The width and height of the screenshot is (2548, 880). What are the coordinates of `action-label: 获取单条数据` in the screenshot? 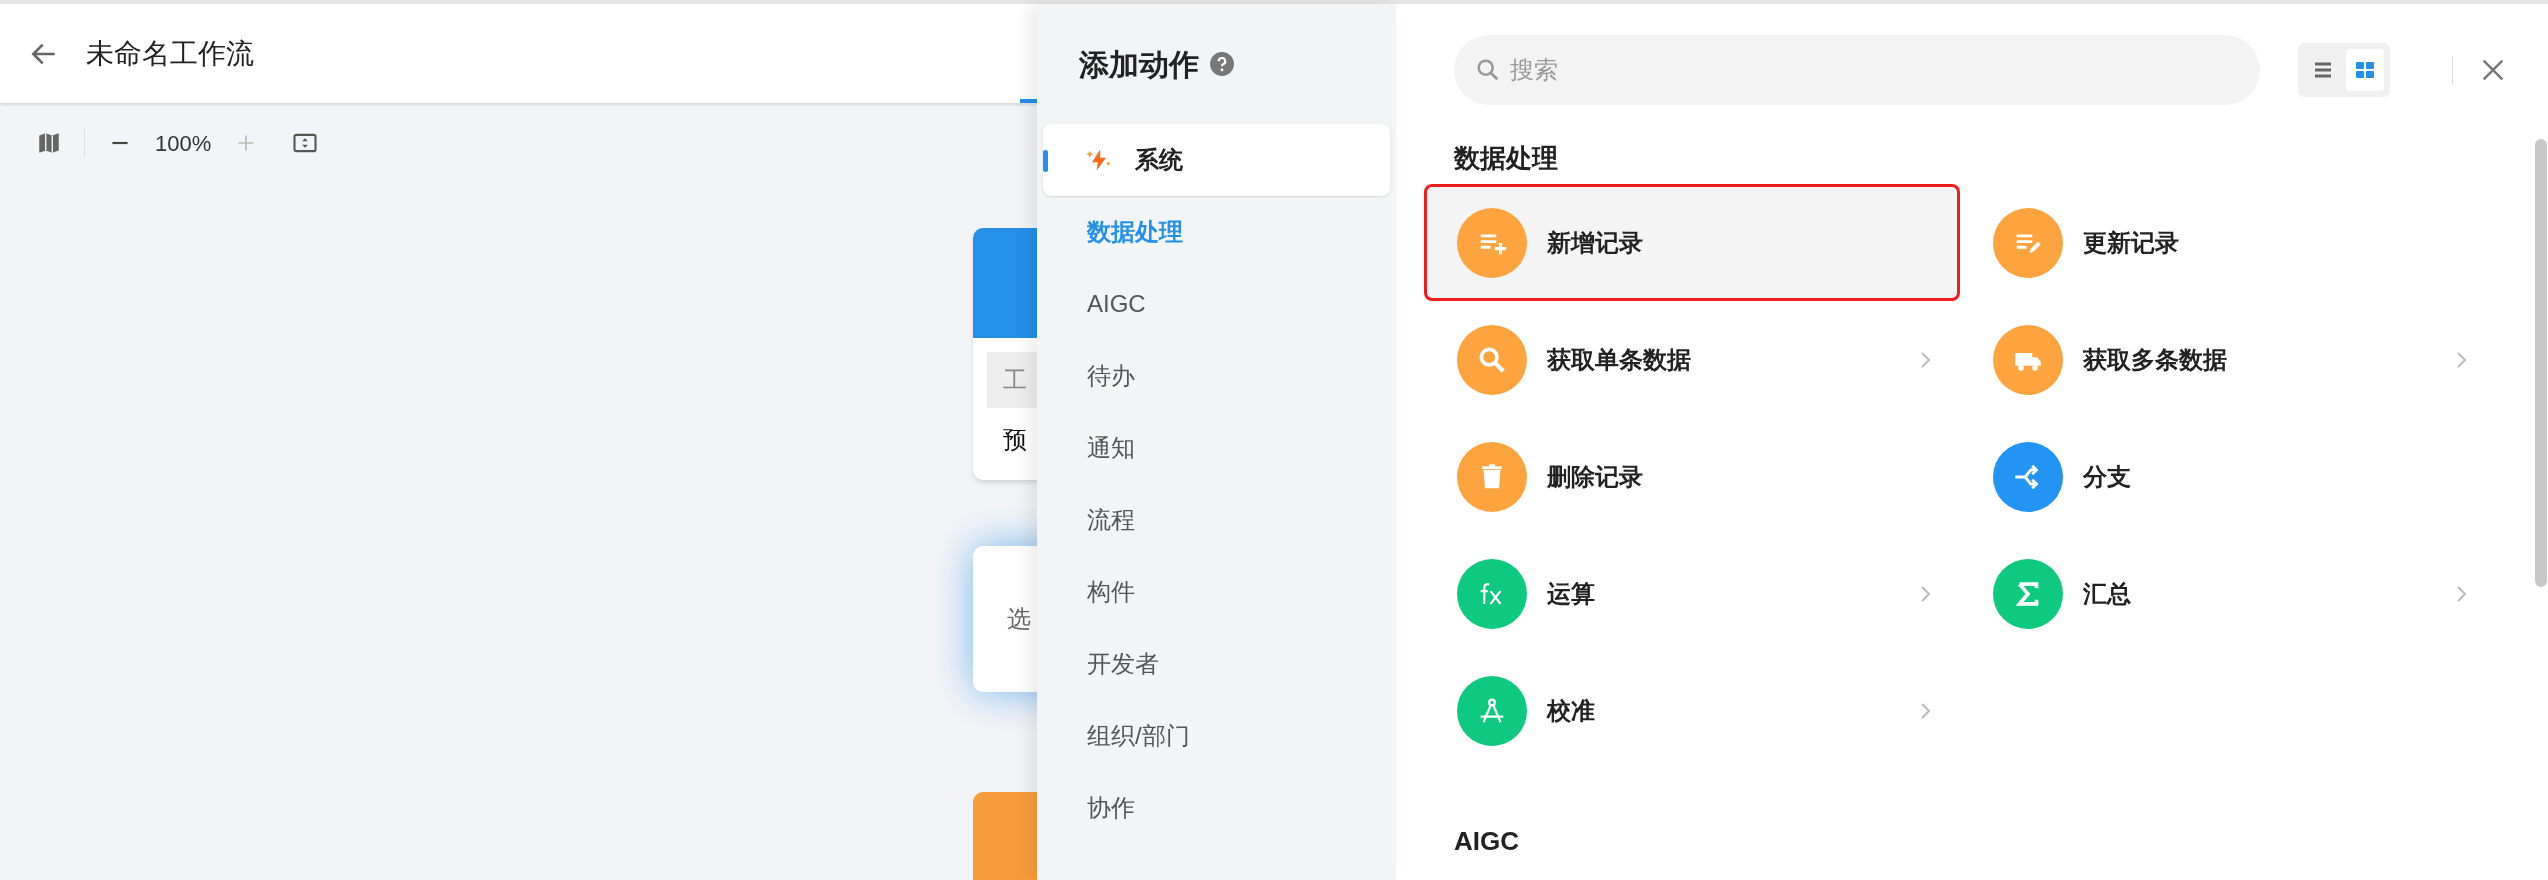 It's located at (1619, 359).